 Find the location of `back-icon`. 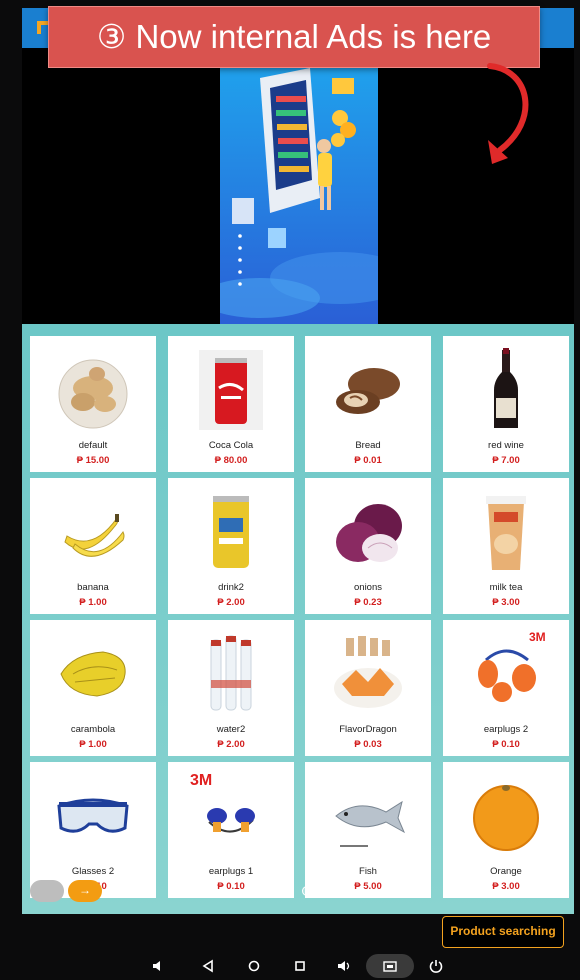

back-icon is located at coordinates (208, 966).